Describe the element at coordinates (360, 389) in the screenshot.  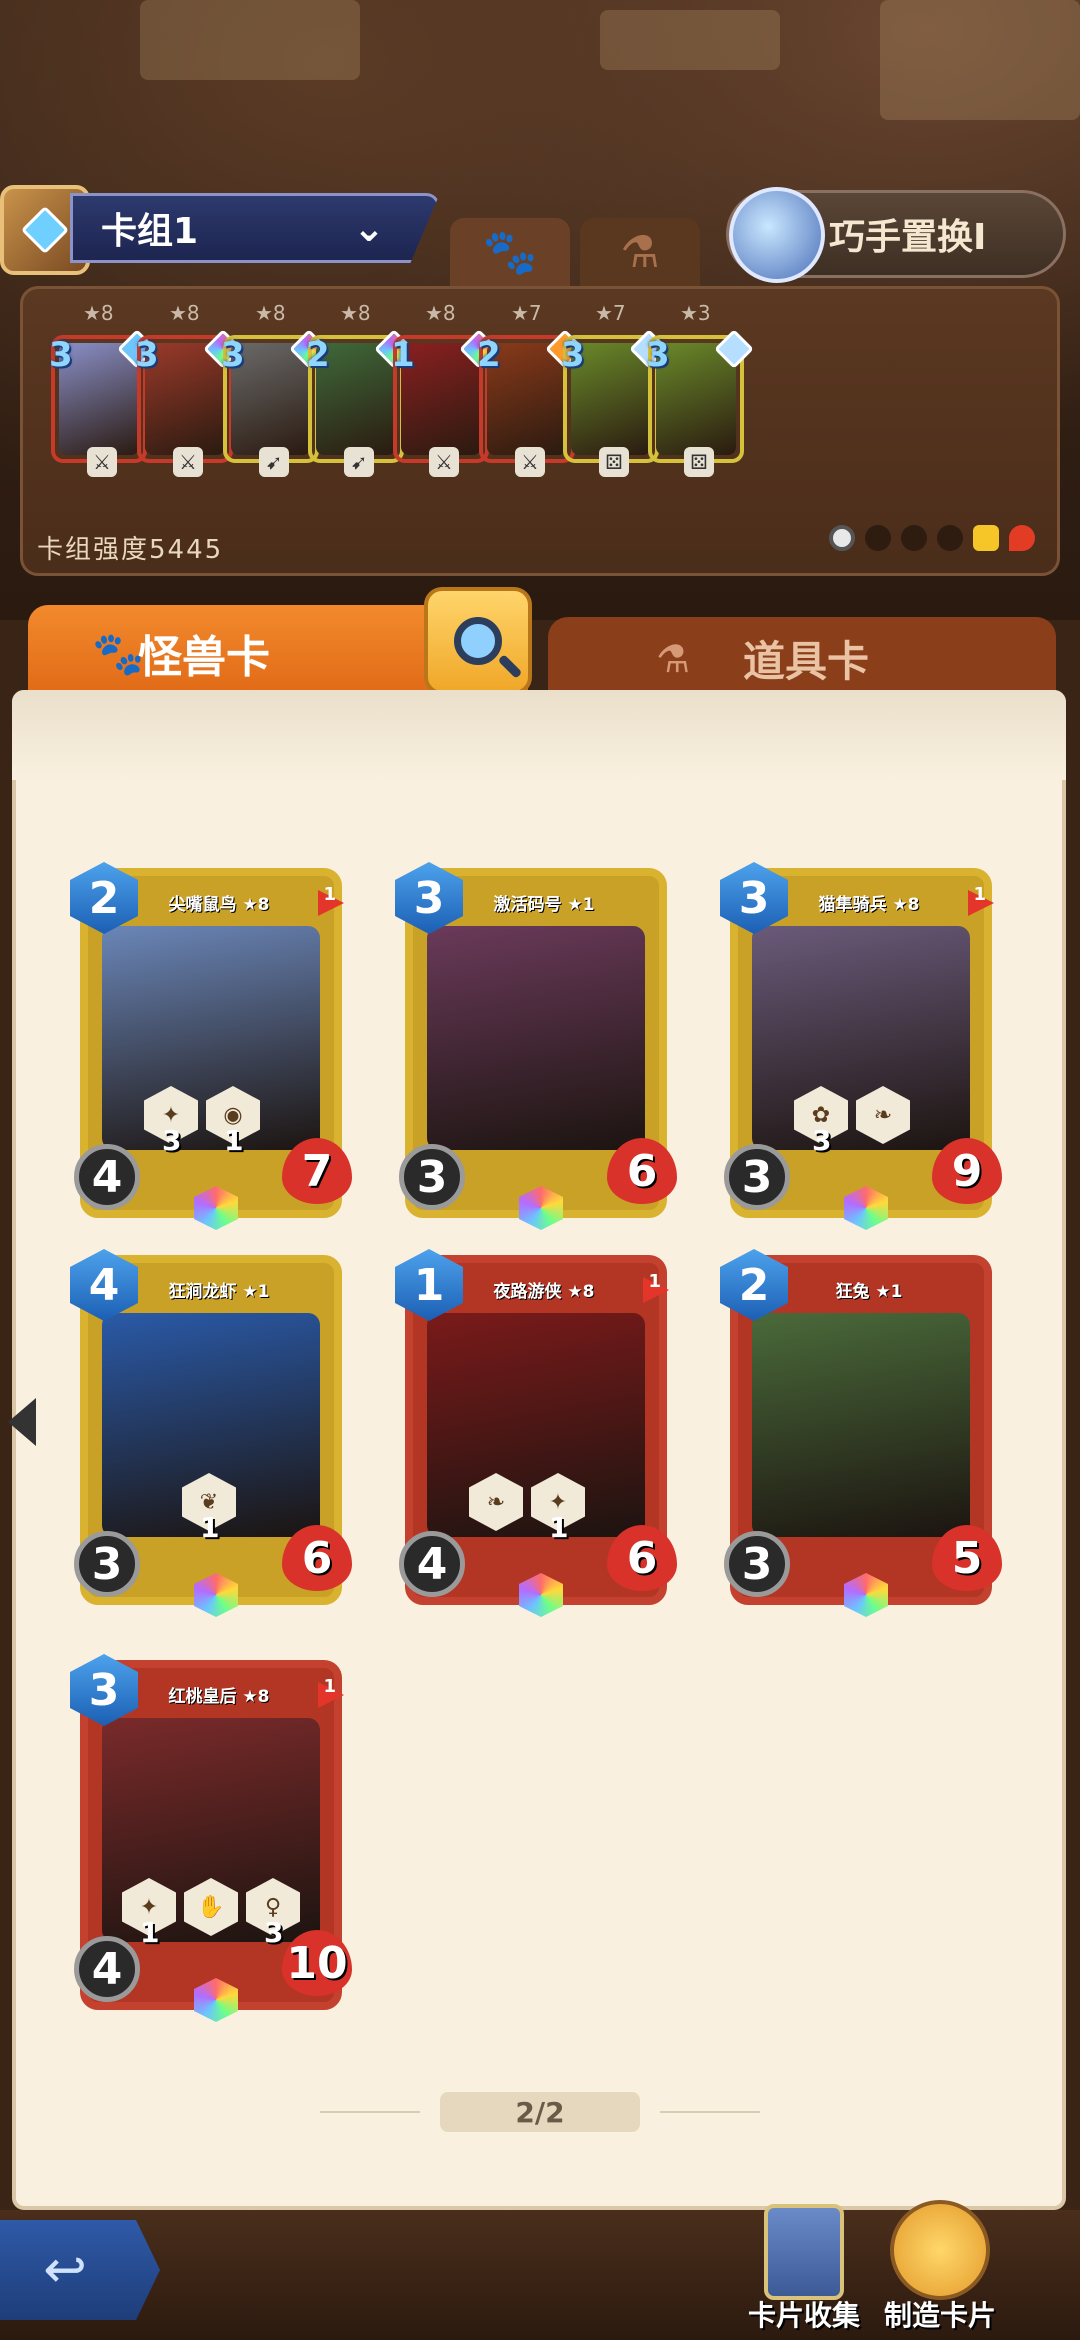
I see `deck-card: ★8 2 ➹` at that location.